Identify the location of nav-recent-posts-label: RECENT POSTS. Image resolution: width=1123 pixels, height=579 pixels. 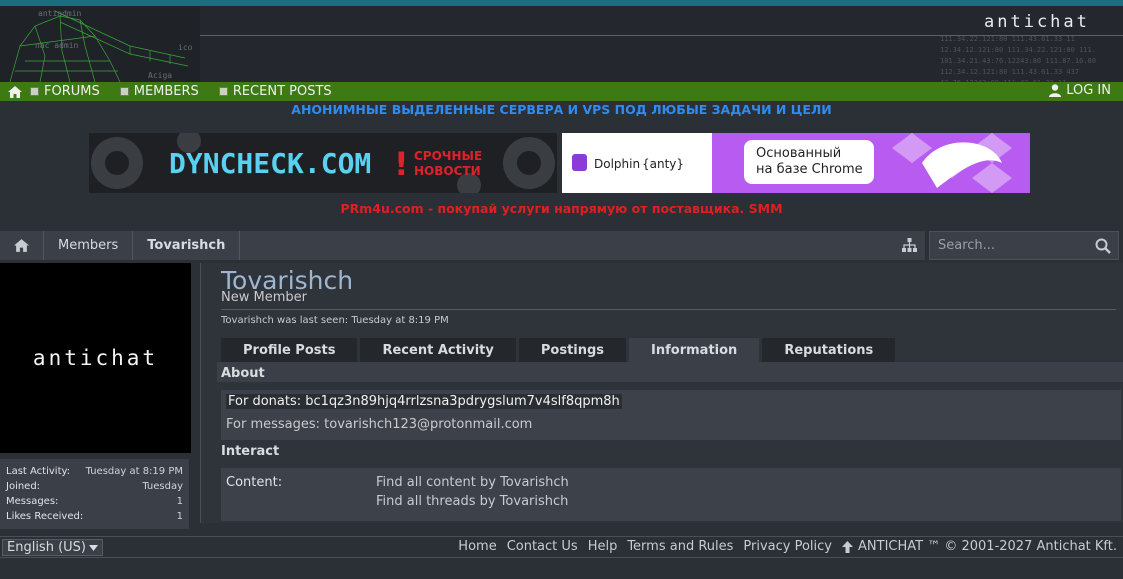
(282, 91).